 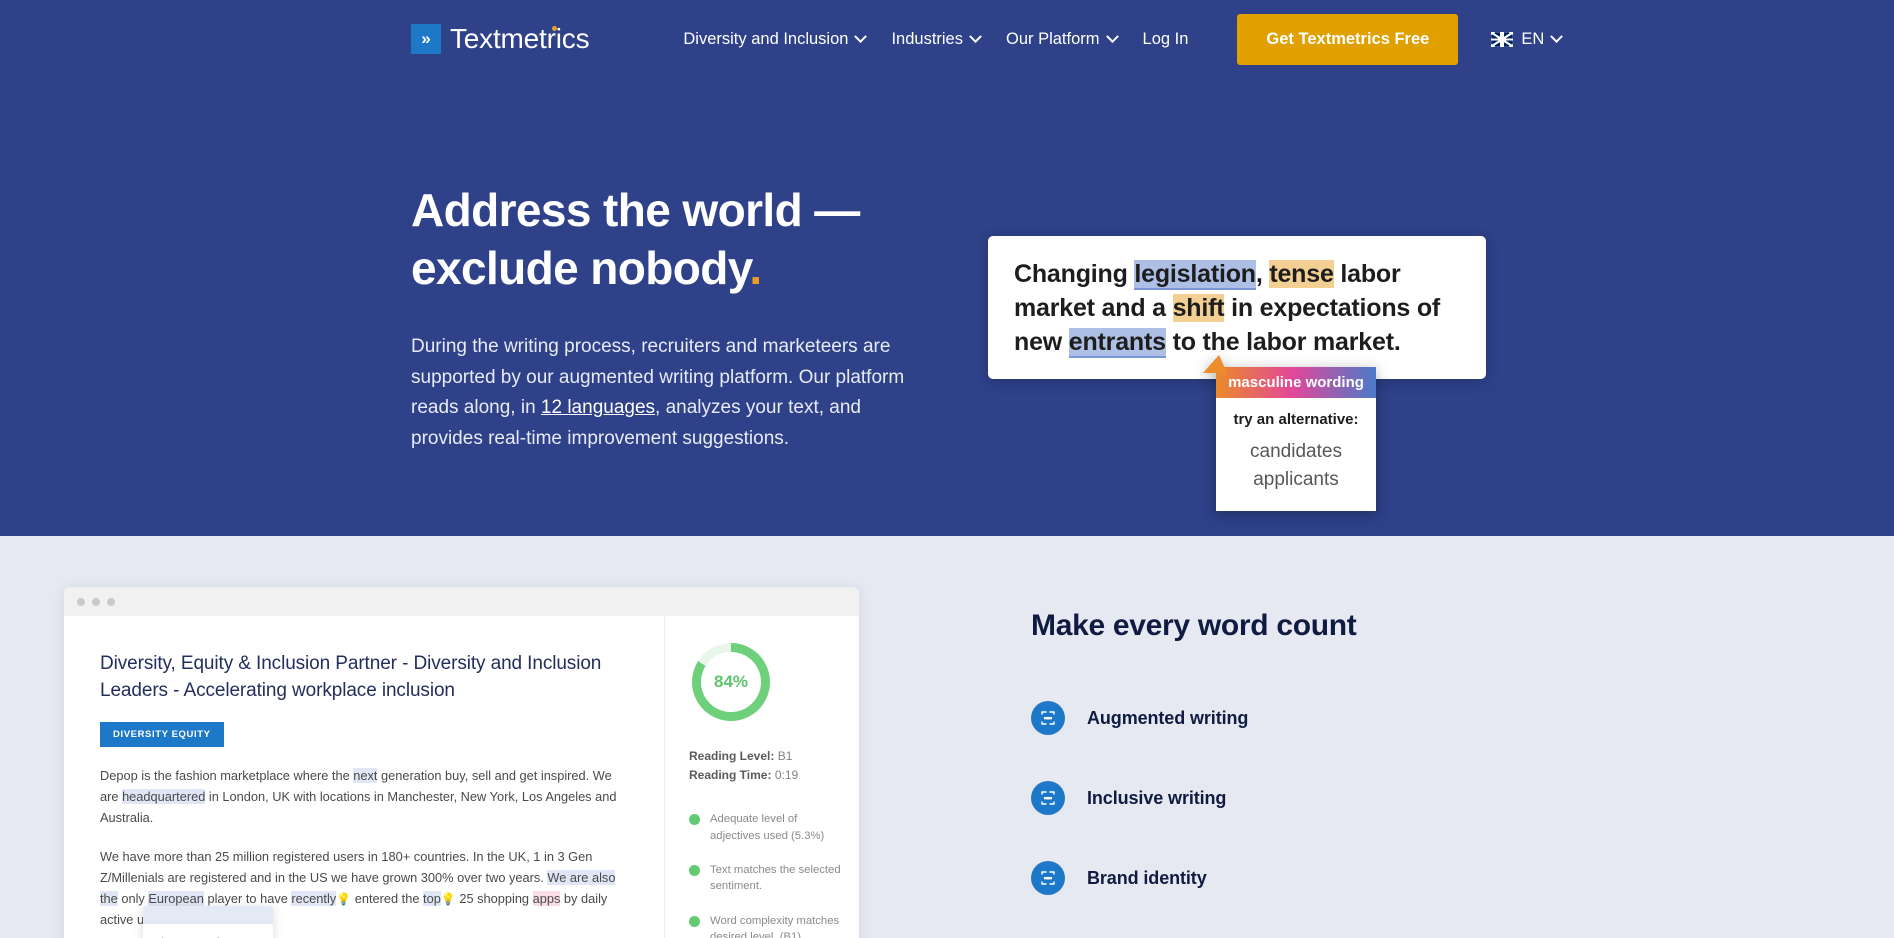 I want to click on chevrons-right-icon: », so click(x=426, y=39).